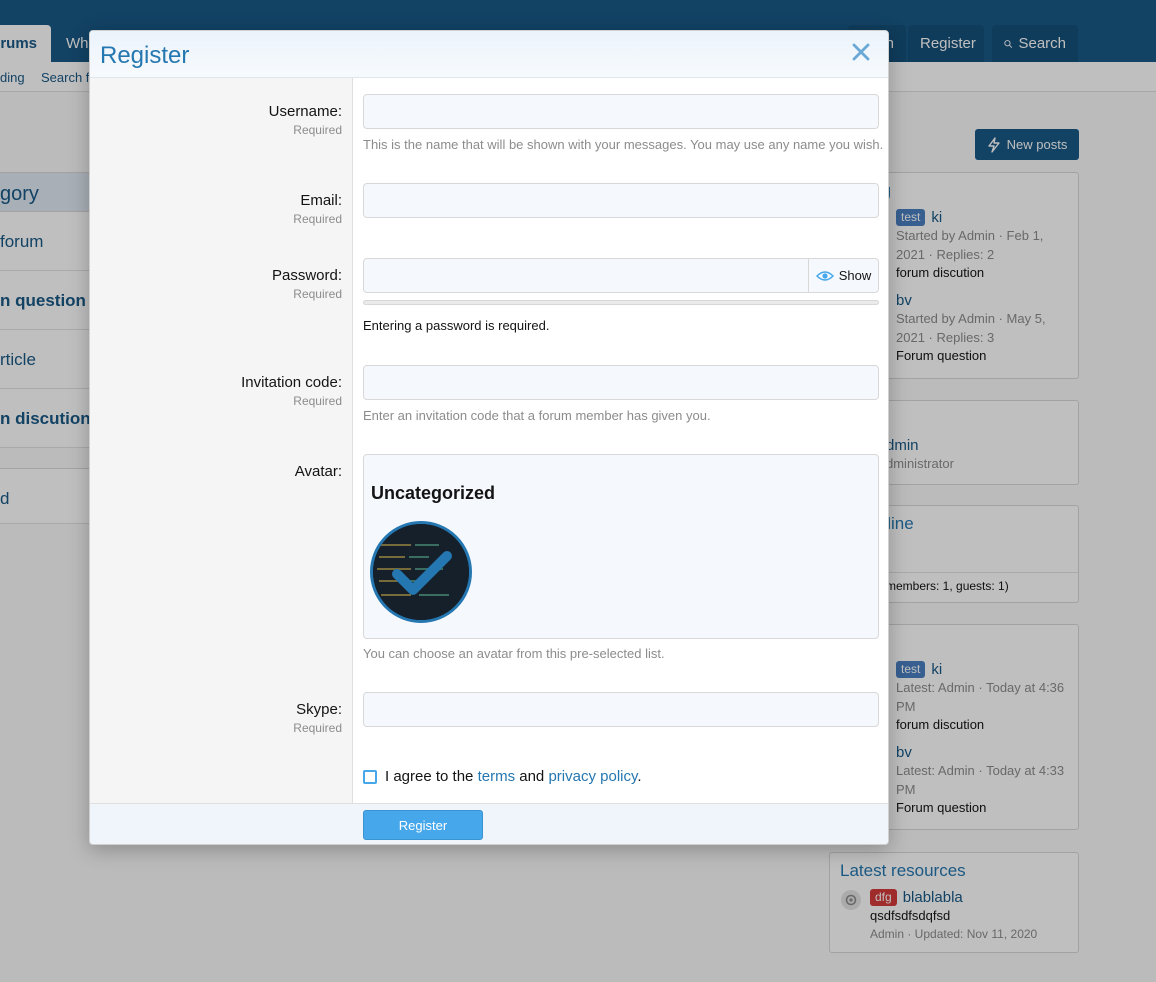 Image resolution: width=1156 pixels, height=982 pixels. I want to click on password-input, so click(586, 275).